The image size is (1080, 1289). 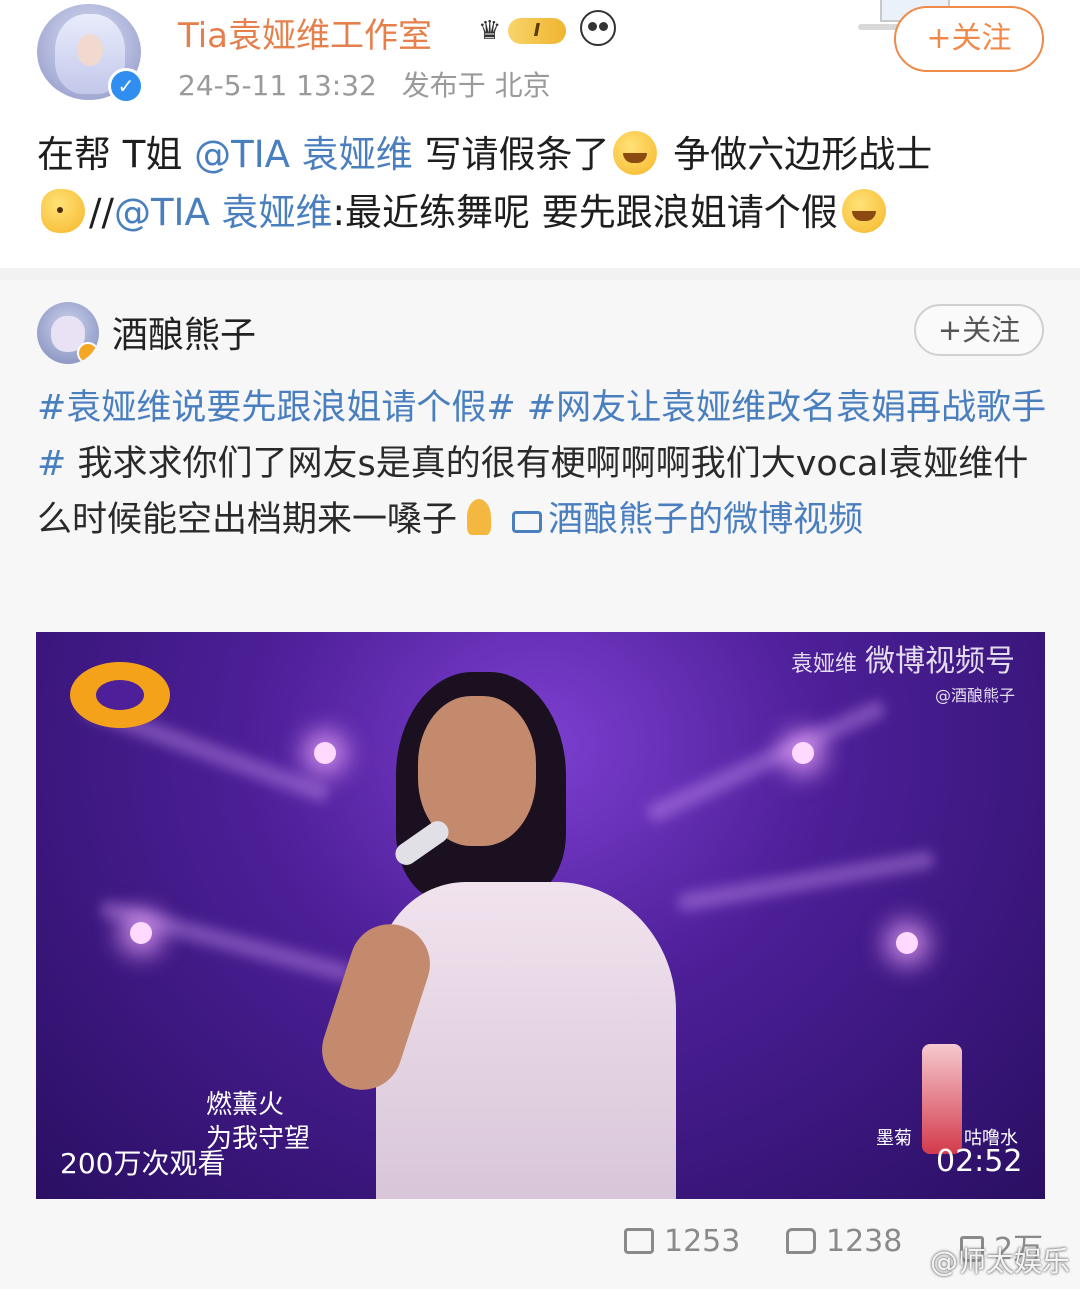 What do you see at coordinates (823, 664) in the screenshot?
I see `watermark-name: 袁娅维` at bounding box center [823, 664].